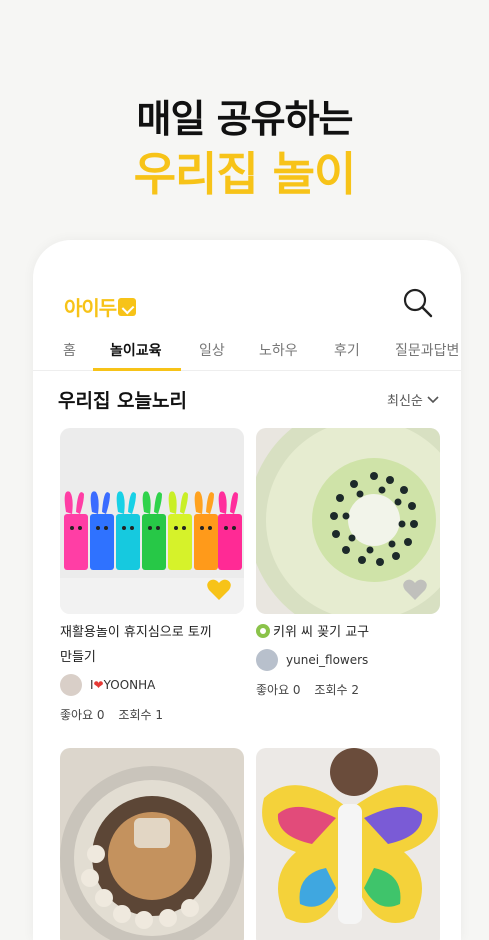  Describe the element at coordinates (78, 657) in the screenshot. I see `post-title-line: 만들기` at that location.